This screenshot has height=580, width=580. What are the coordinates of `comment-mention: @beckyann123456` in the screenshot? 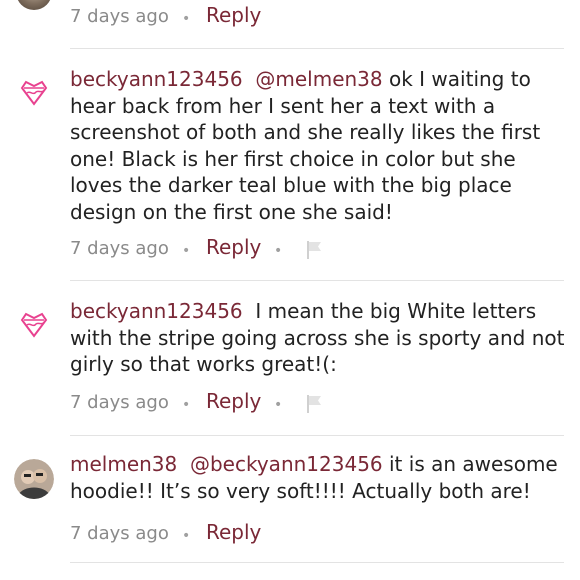 It's located at (286, 464).